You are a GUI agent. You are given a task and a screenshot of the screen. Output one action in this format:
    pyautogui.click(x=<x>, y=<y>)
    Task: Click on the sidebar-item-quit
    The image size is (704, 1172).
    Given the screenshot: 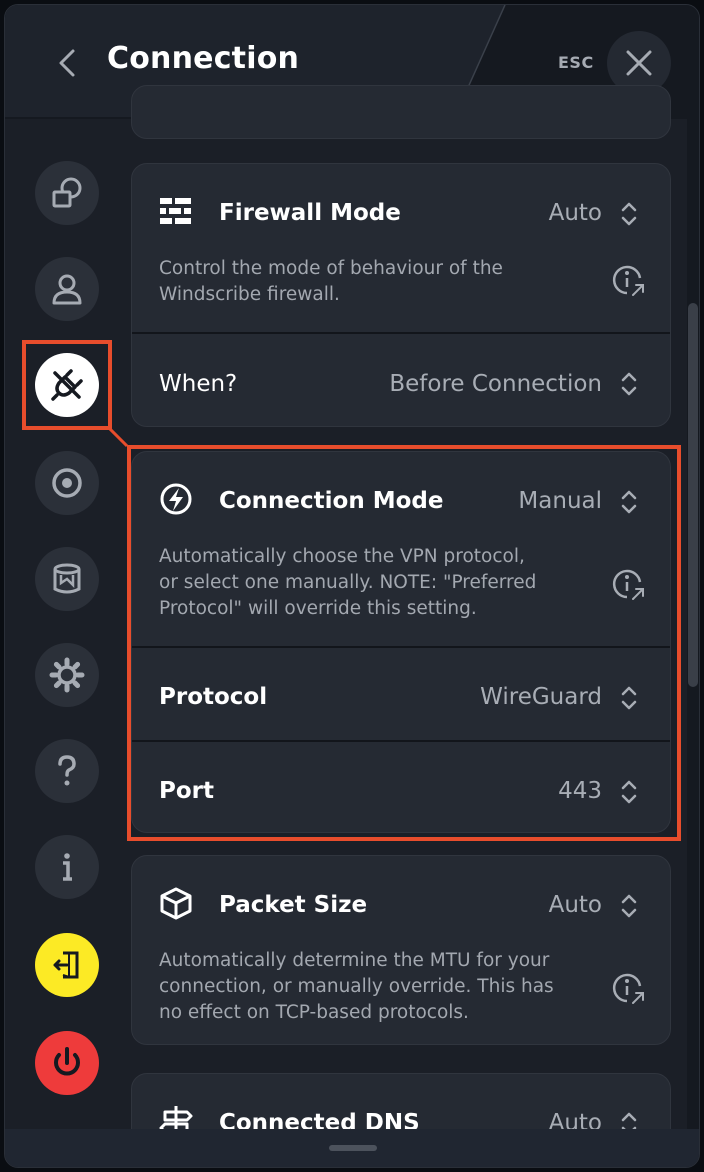 What is the action you would take?
    pyautogui.click(x=67, y=1063)
    